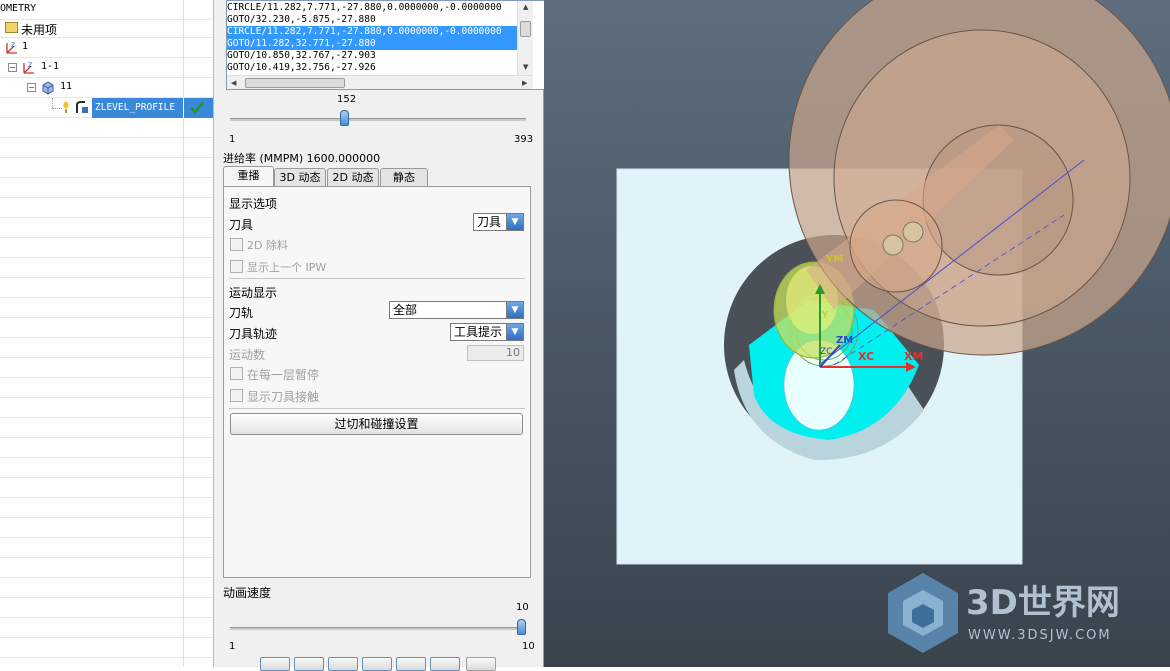 The image size is (1170, 671). I want to click on watermark-title: 3D世界网, so click(1043, 603).